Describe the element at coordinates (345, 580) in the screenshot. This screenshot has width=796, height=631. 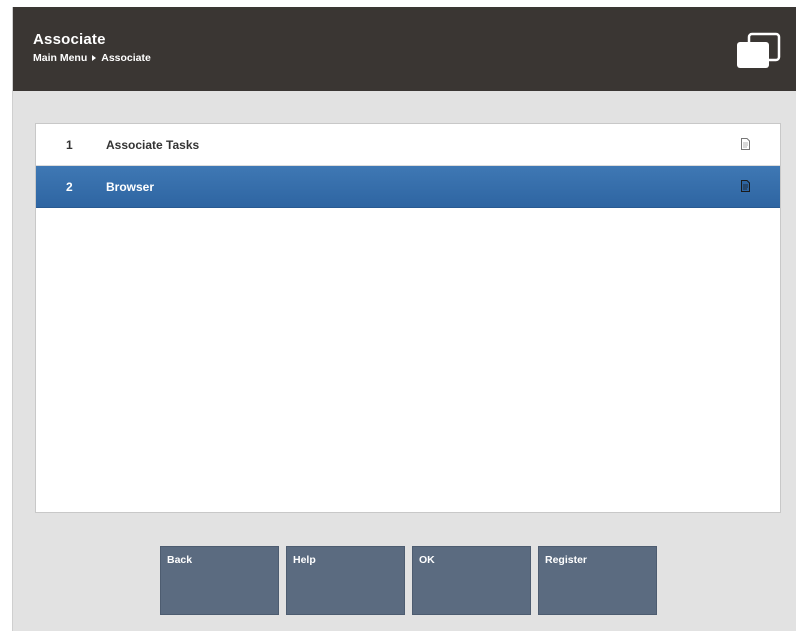
I see `help-button: Help` at that location.